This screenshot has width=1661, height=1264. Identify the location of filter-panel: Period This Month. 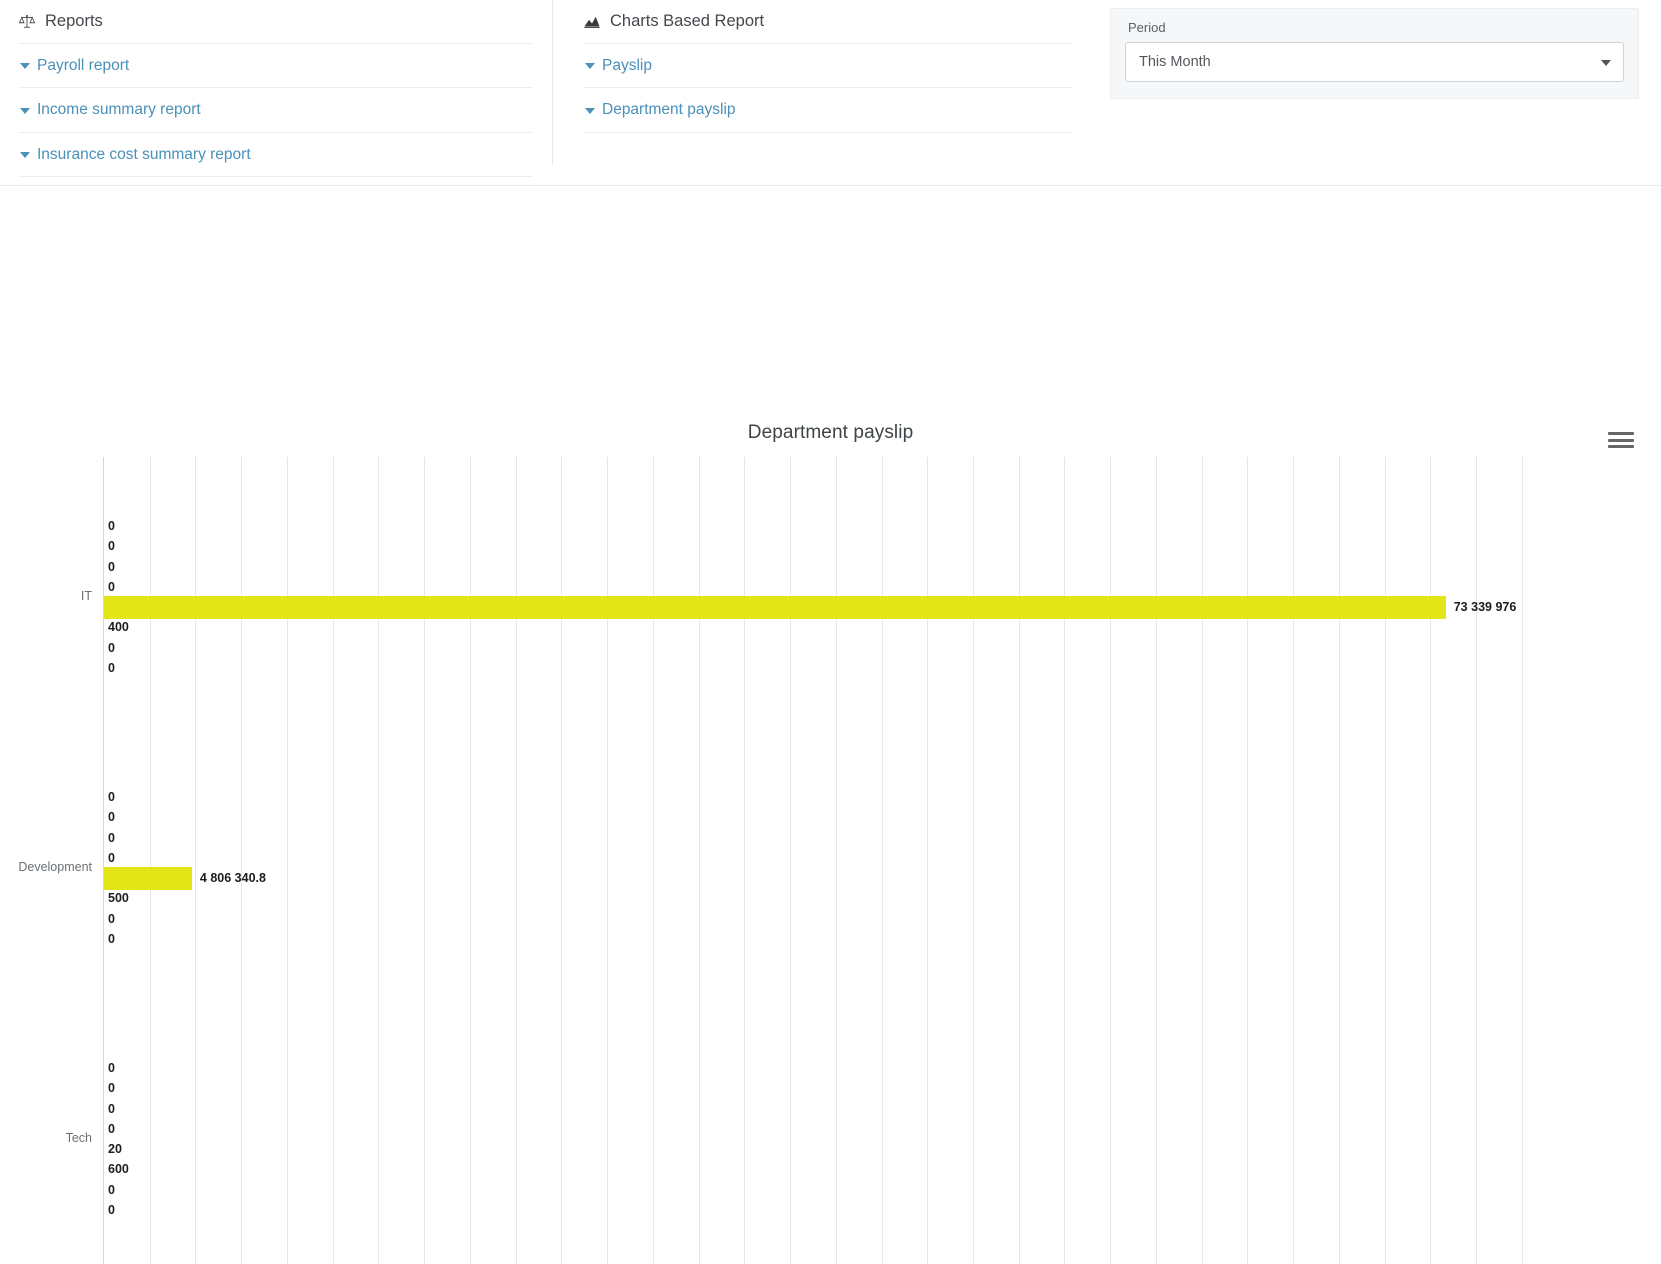
(1377, 49).